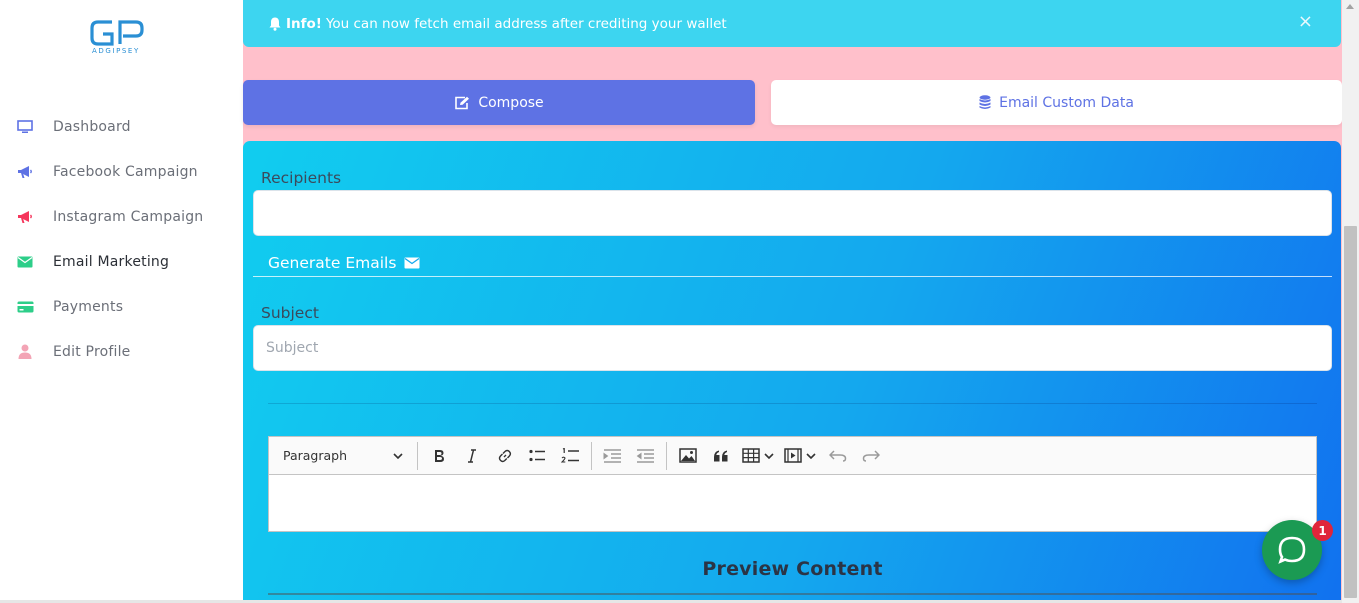 The image size is (1359, 603). What do you see at coordinates (511, 102) in the screenshot?
I see `compose-label: Compose` at bounding box center [511, 102].